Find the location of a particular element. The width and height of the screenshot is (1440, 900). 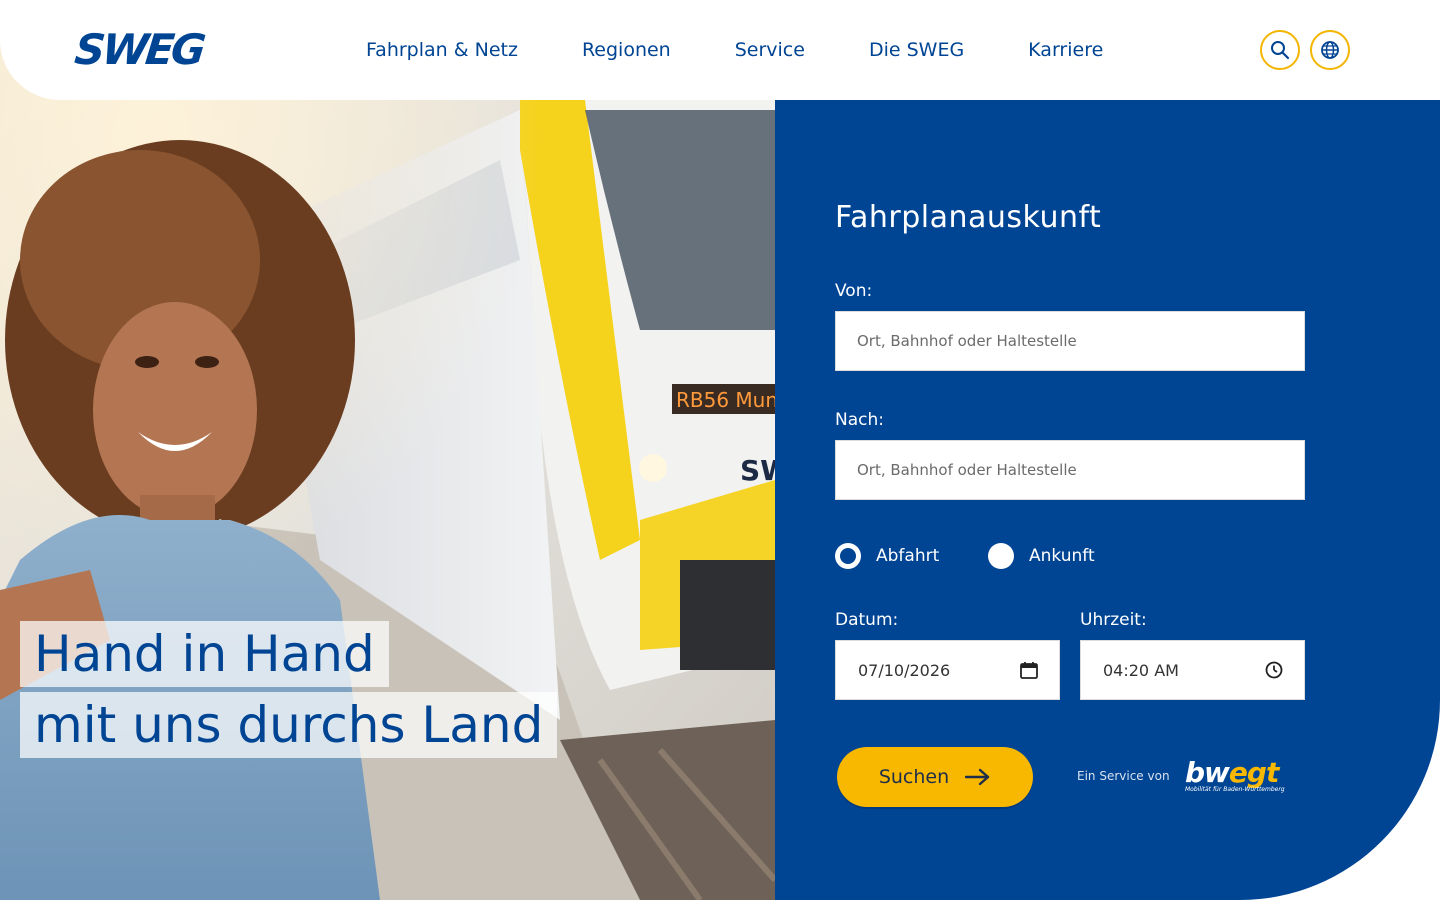

nav-item-karriere: Karriere is located at coordinates (1065, 50).